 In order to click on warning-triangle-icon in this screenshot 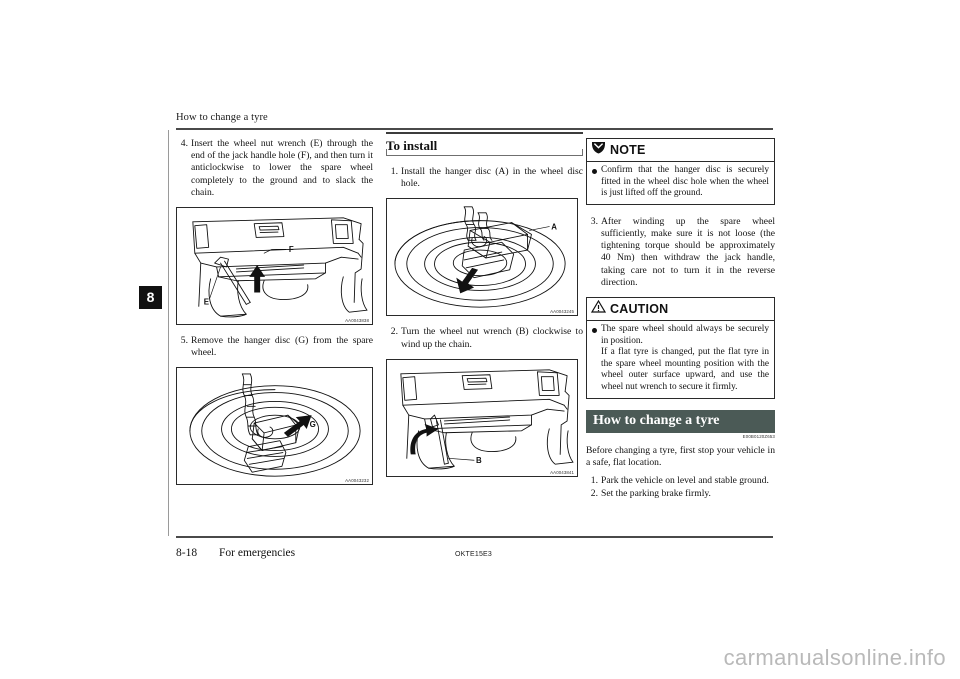, I will do `click(598, 308)`.